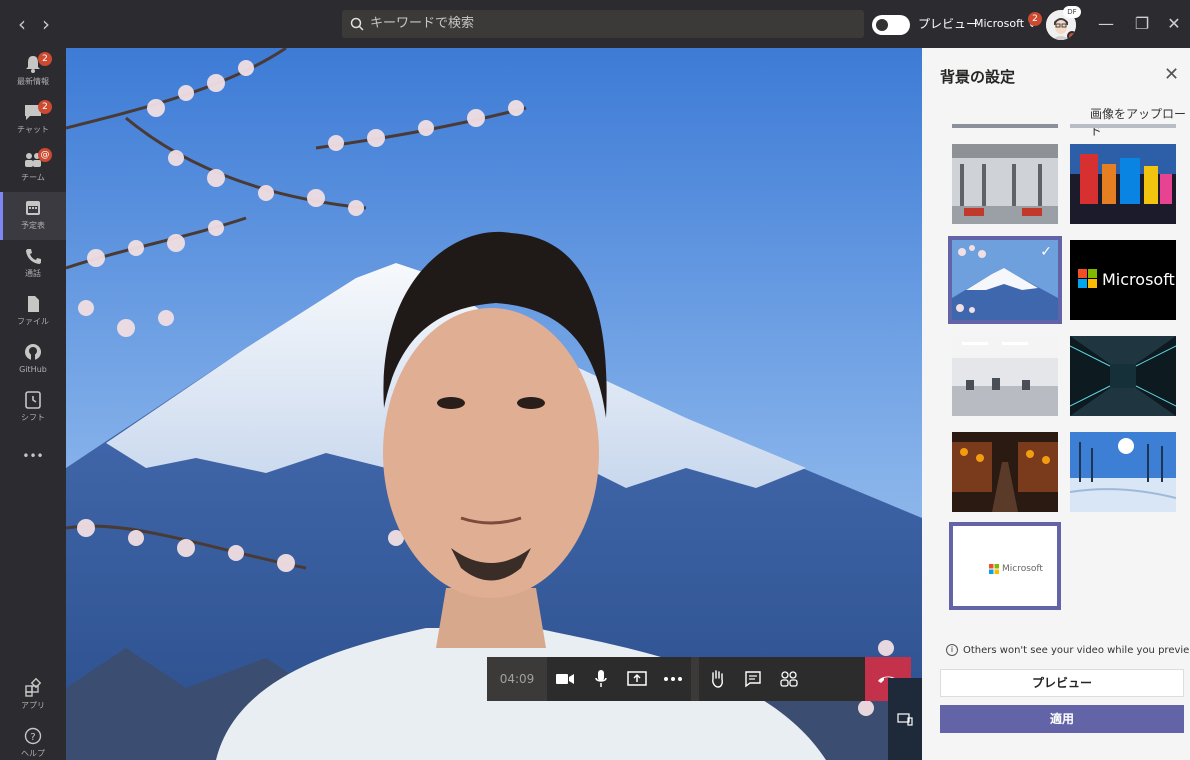  I want to click on background-tile-night-street, so click(1005, 472).